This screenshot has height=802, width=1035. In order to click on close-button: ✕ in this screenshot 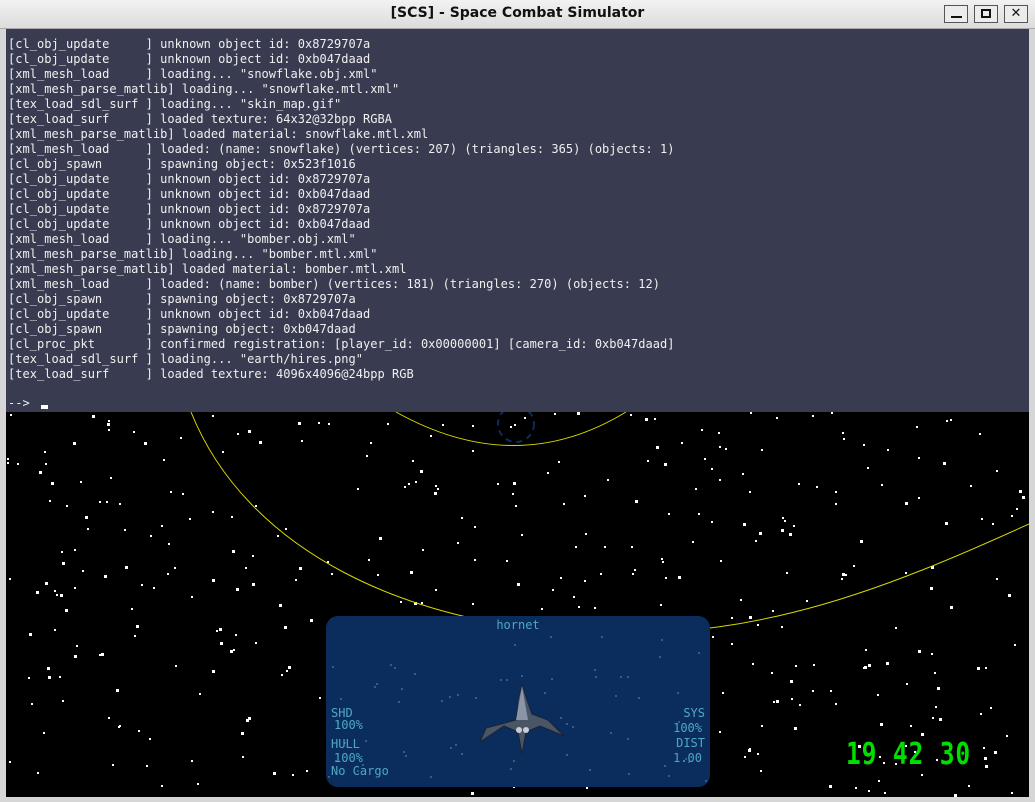, I will do `click(1016, 14)`.